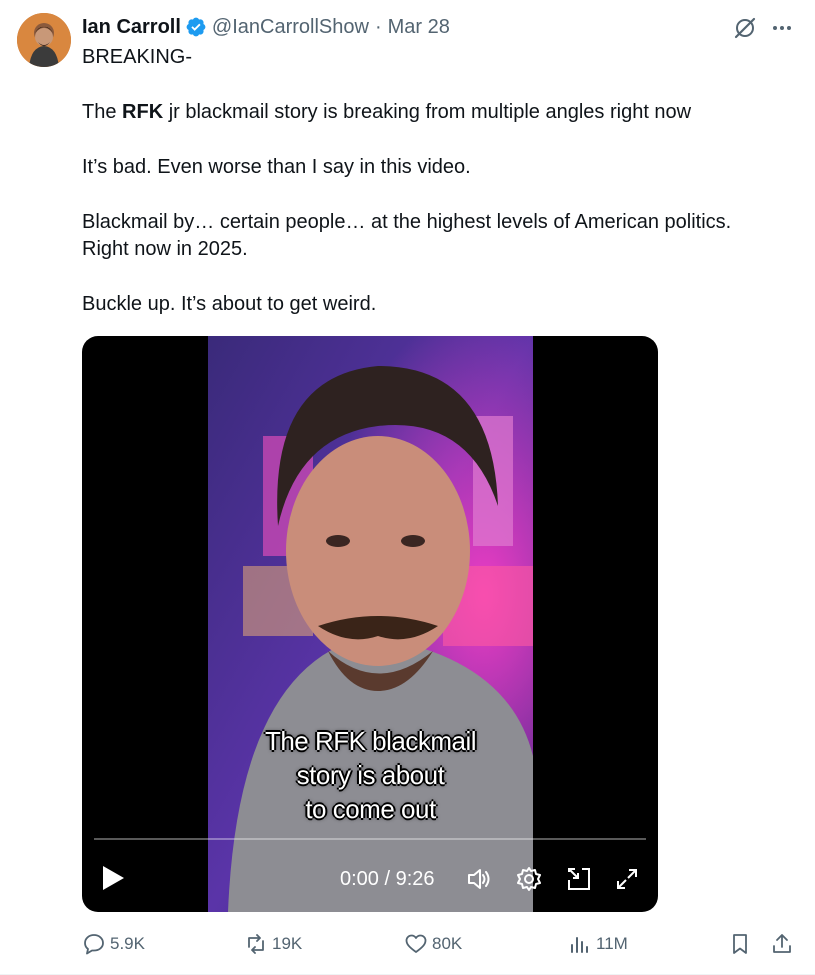 The image size is (815, 975). What do you see at coordinates (370, 839) in the screenshot?
I see `video-progress-bar` at bounding box center [370, 839].